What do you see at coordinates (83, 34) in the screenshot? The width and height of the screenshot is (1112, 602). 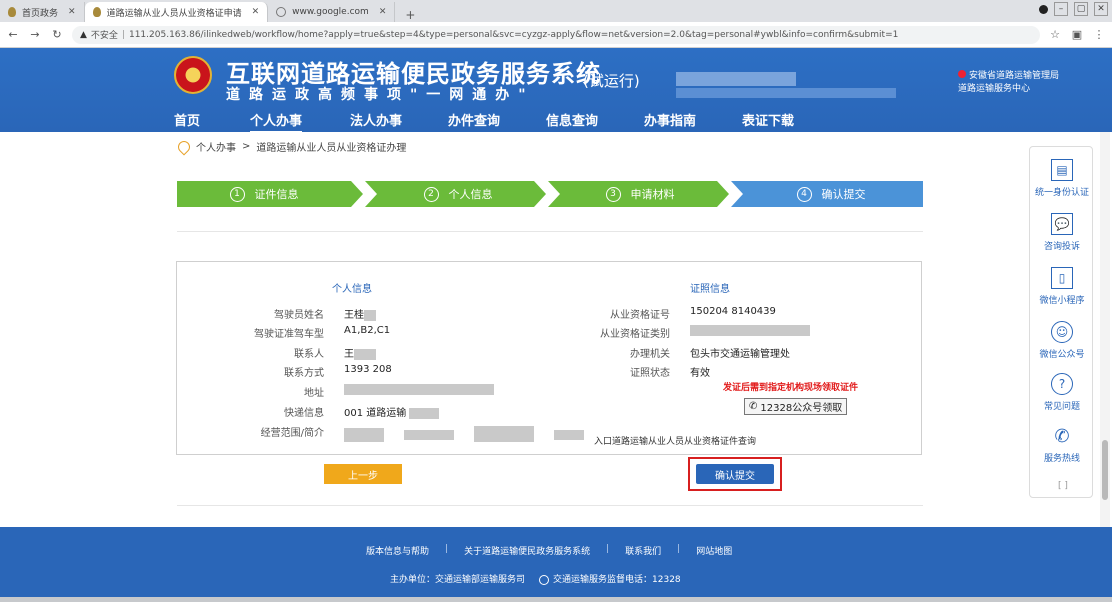 I see `warning-icon: ▲` at bounding box center [83, 34].